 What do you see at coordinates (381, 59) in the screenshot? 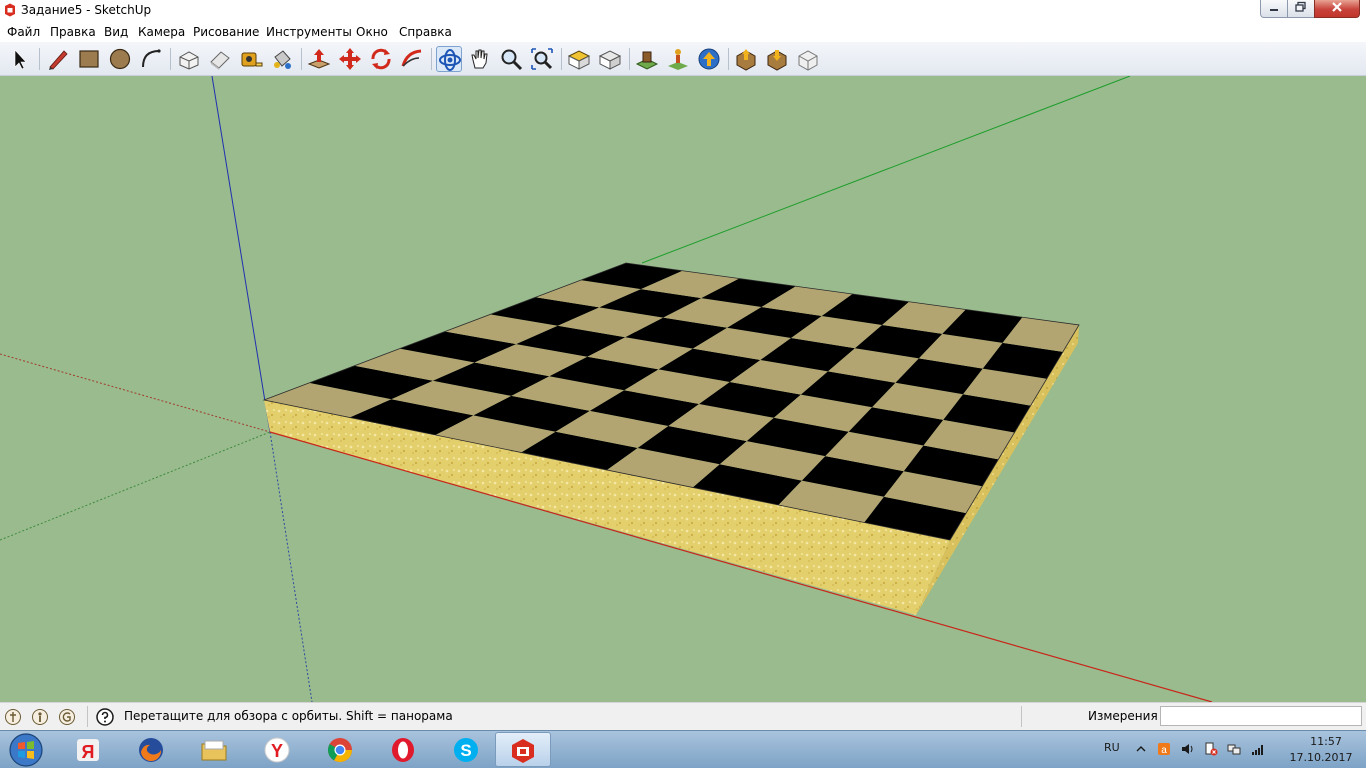
I see `rotate-icon` at bounding box center [381, 59].